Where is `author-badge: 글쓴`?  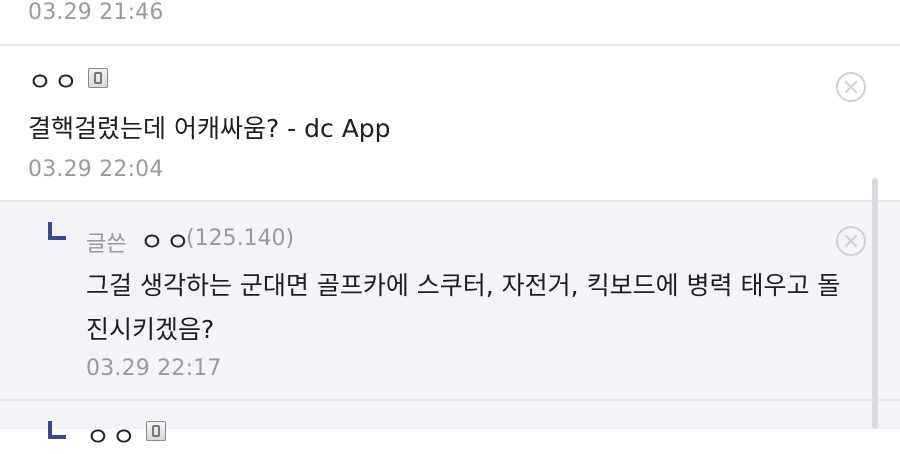
author-badge: 글쓴 is located at coordinates (106, 244).